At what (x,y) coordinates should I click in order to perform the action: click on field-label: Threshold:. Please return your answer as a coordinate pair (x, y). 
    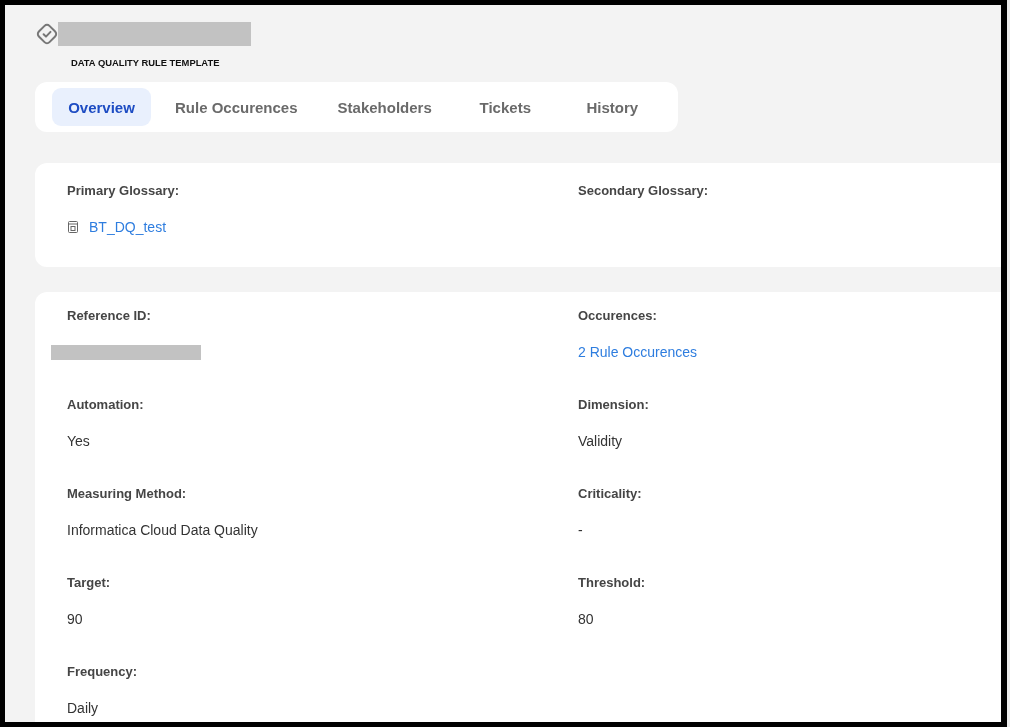
    Looking at the image, I should click on (612, 583).